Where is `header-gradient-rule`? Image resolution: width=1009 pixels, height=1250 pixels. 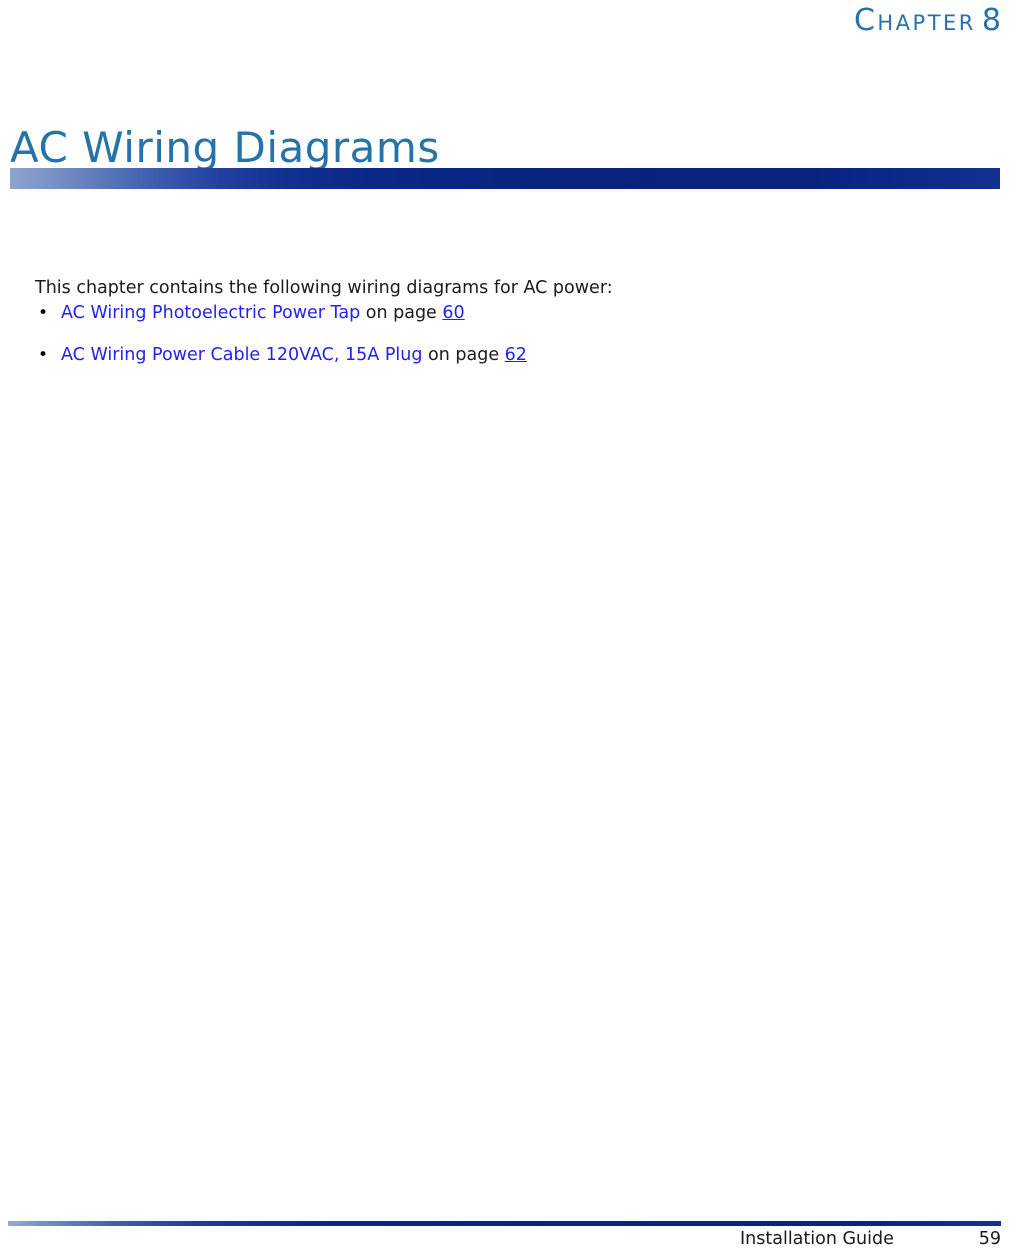 header-gradient-rule is located at coordinates (505, 178).